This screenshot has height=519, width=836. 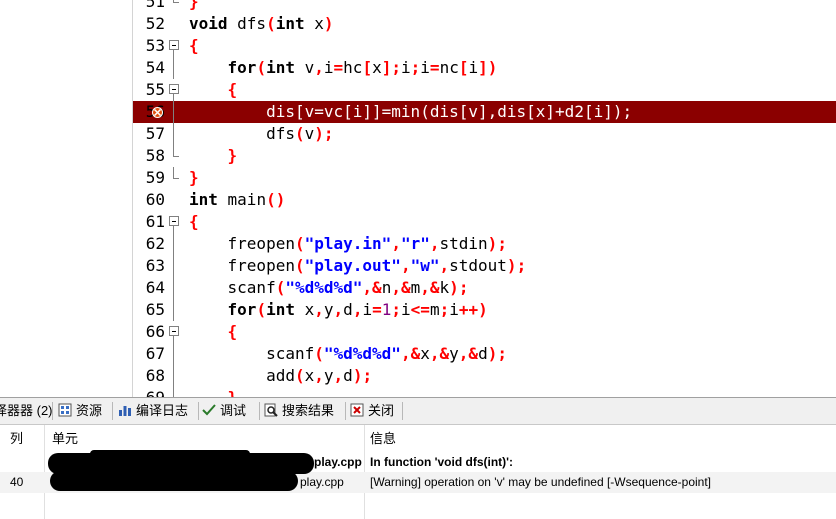 What do you see at coordinates (17, 482) in the screenshot?
I see `message-col: 40` at bounding box center [17, 482].